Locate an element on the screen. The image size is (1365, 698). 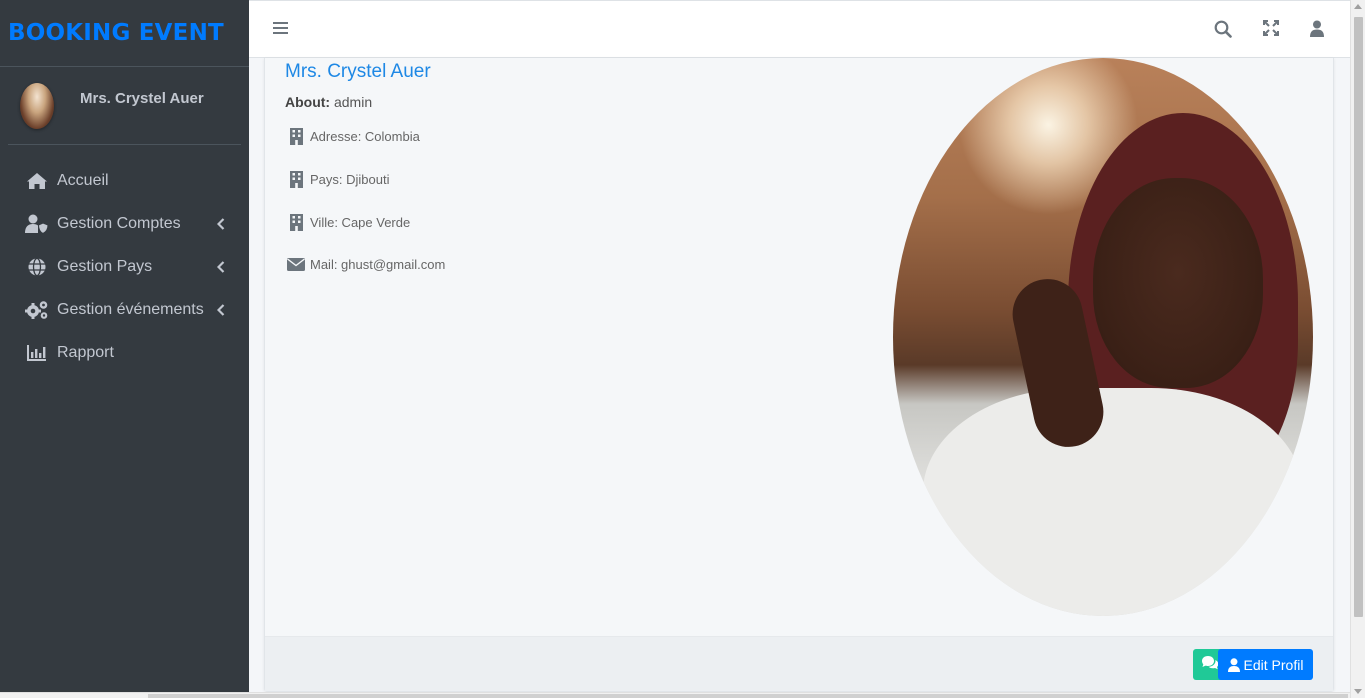
mail-text: Mail: ghust@gmail.com is located at coordinates (378, 264).